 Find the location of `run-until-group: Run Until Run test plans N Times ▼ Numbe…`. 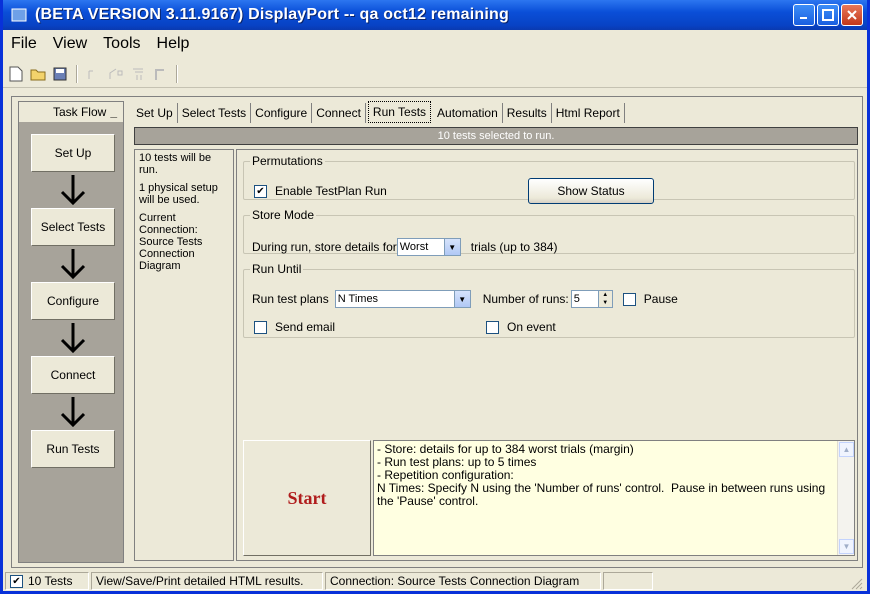

run-until-group: Run Until Run test plans N Times ▼ Numbe… is located at coordinates (549, 300).